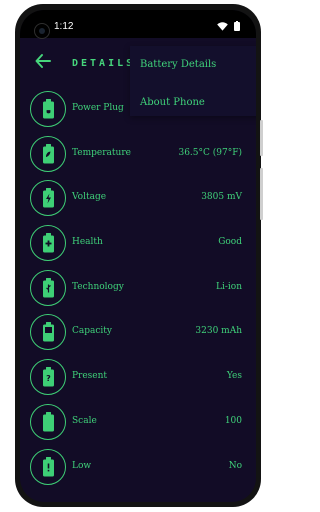 The height and width of the screenshot is (512, 320). What do you see at coordinates (138, 199) in the screenshot?
I see `list-item: Voltage 3805 mV` at bounding box center [138, 199].